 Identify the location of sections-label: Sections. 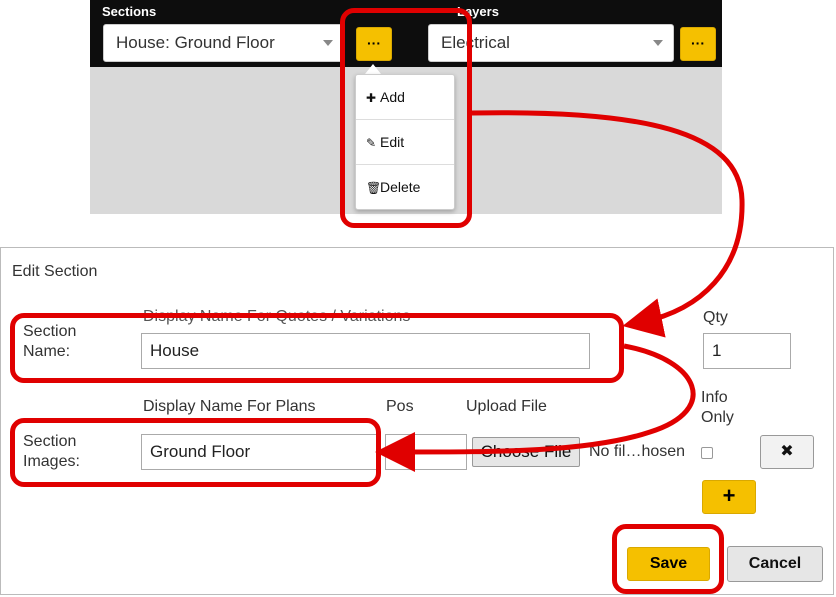
(129, 11).